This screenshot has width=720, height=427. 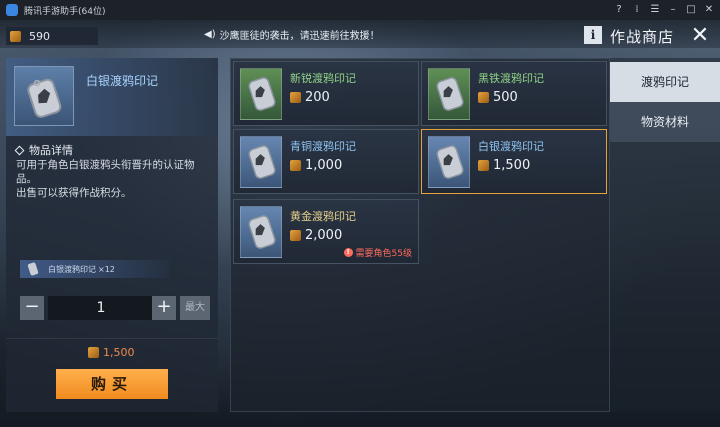 What do you see at coordinates (317, 97) in the screenshot?
I see `item-price-value: 200` at bounding box center [317, 97].